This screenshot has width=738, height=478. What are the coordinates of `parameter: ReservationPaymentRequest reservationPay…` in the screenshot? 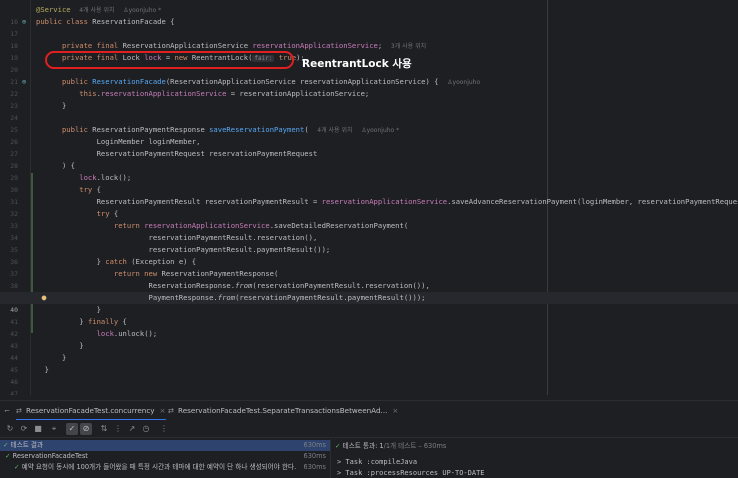 It's located at (207, 153).